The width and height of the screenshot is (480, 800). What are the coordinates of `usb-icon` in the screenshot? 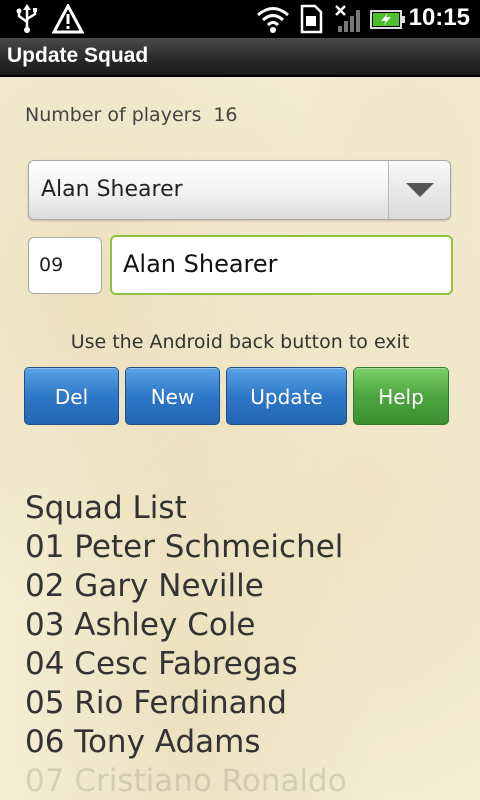 It's located at (27, 21).